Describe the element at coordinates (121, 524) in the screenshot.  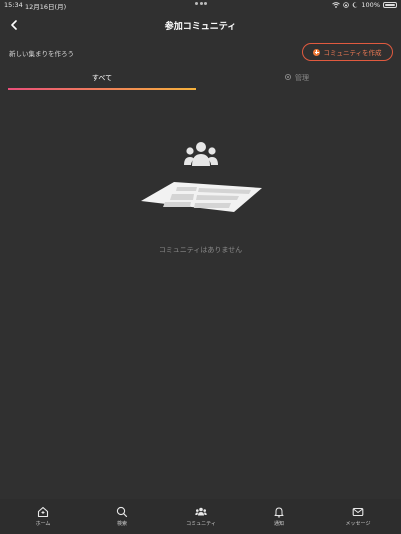
I see `nav-search-label: 検索` at that location.